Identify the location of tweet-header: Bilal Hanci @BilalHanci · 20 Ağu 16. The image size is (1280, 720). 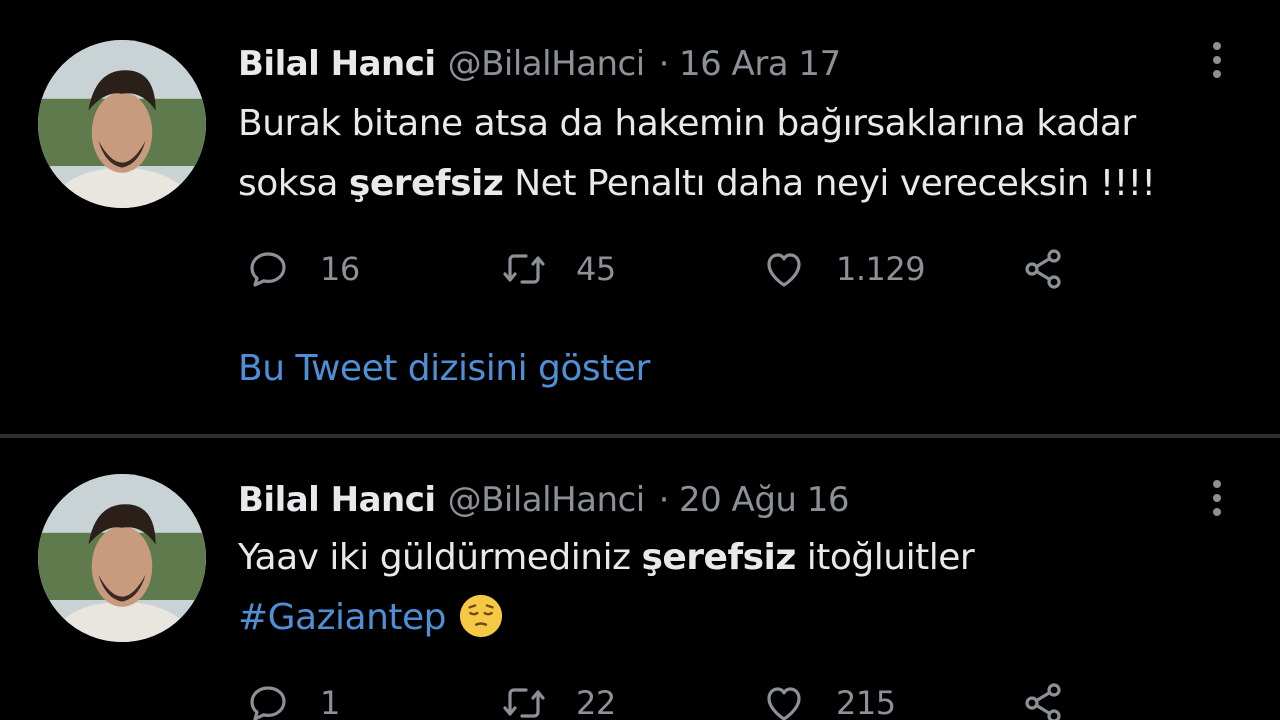
(544, 500).